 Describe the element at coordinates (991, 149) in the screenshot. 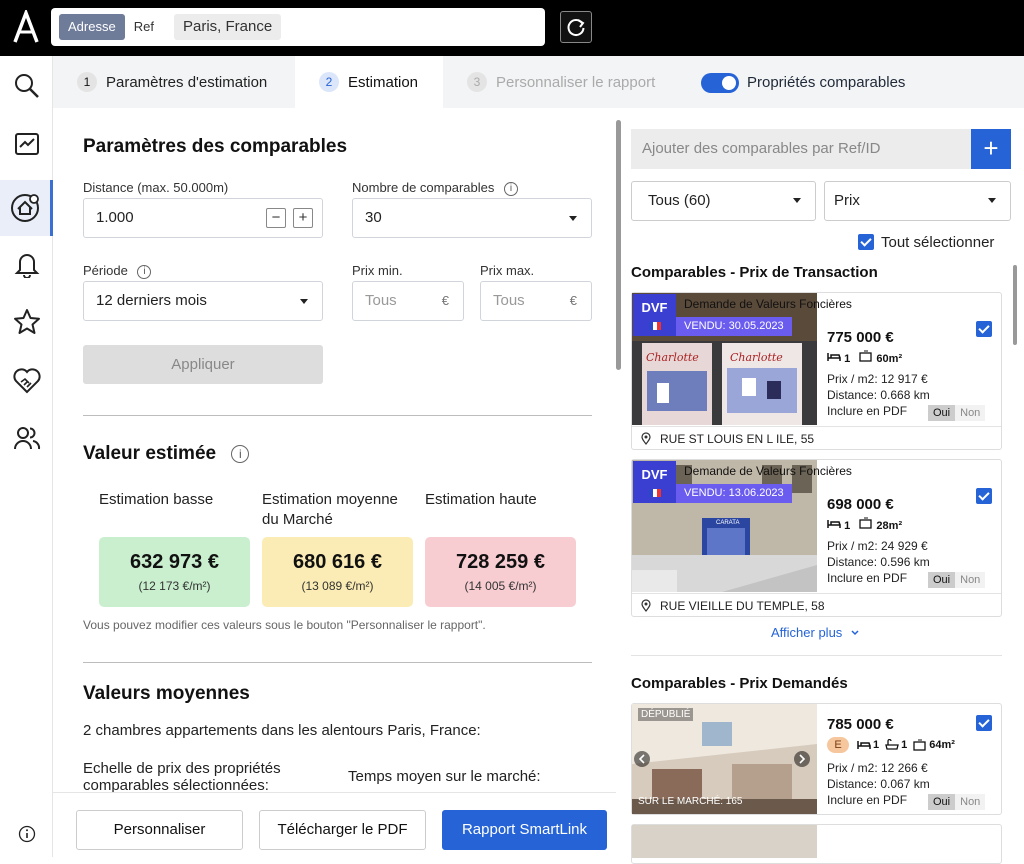

I see `add-comparable-button: +` at that location.